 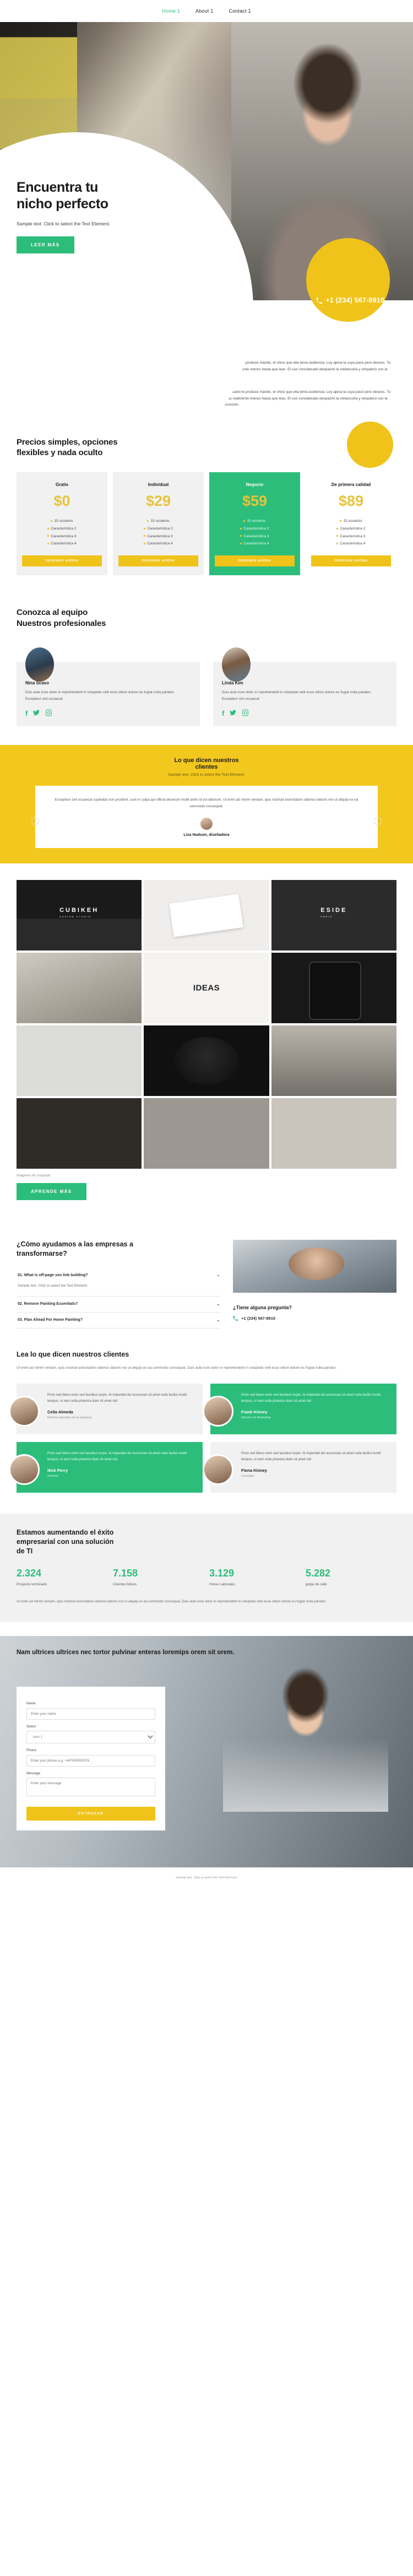 I want to click on nav-item-contact: Contact 1, so click(x=240, y=11).